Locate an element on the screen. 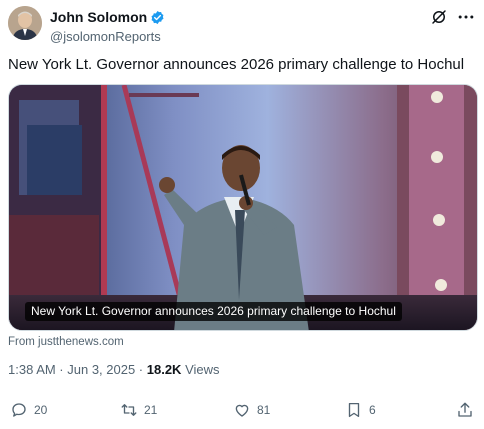  like-count: 81 is located at coordinates (264, 410).